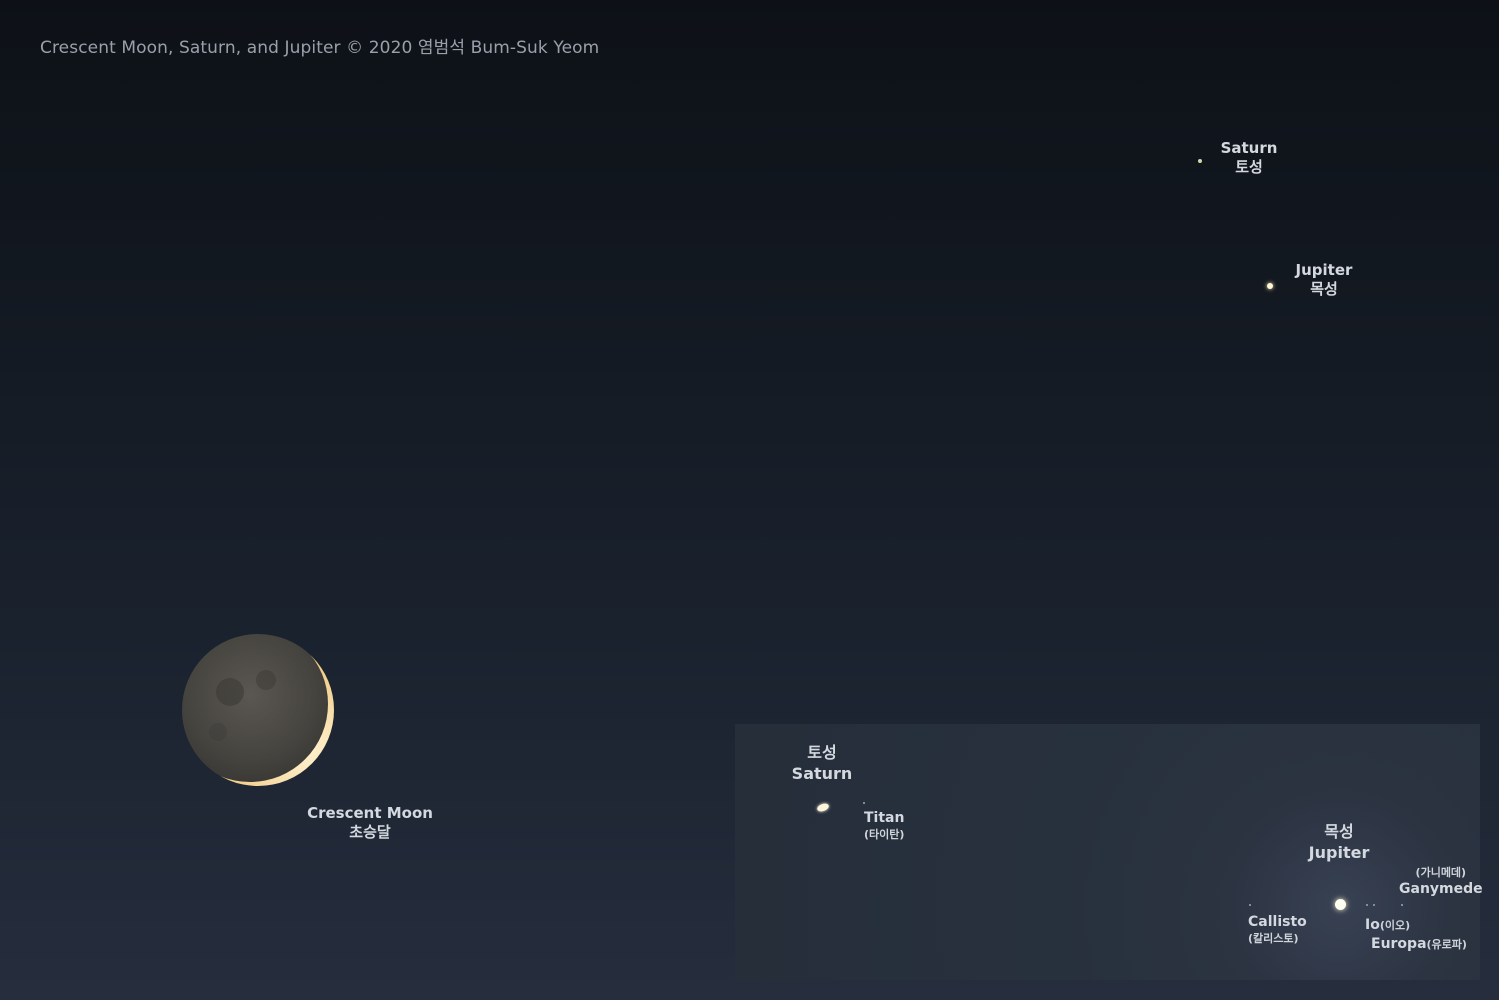 The image size is (1499, 1000). What do you see at coordinates (823, 807) in the screenshot?
I see `inset-saturn-disc` at bounding box center [823, 807].